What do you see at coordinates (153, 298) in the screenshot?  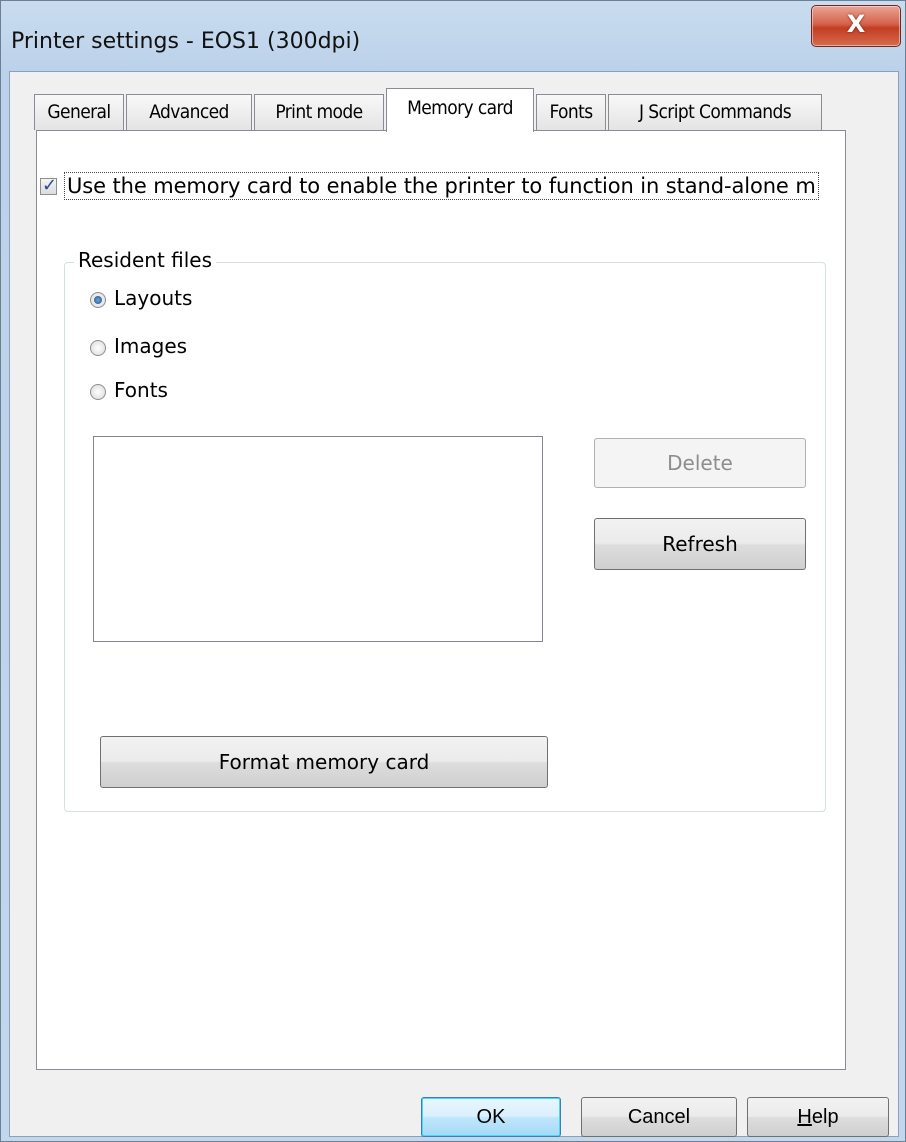 I see `radio-layouts-label: Layouts` at bounding box center [153, 298].